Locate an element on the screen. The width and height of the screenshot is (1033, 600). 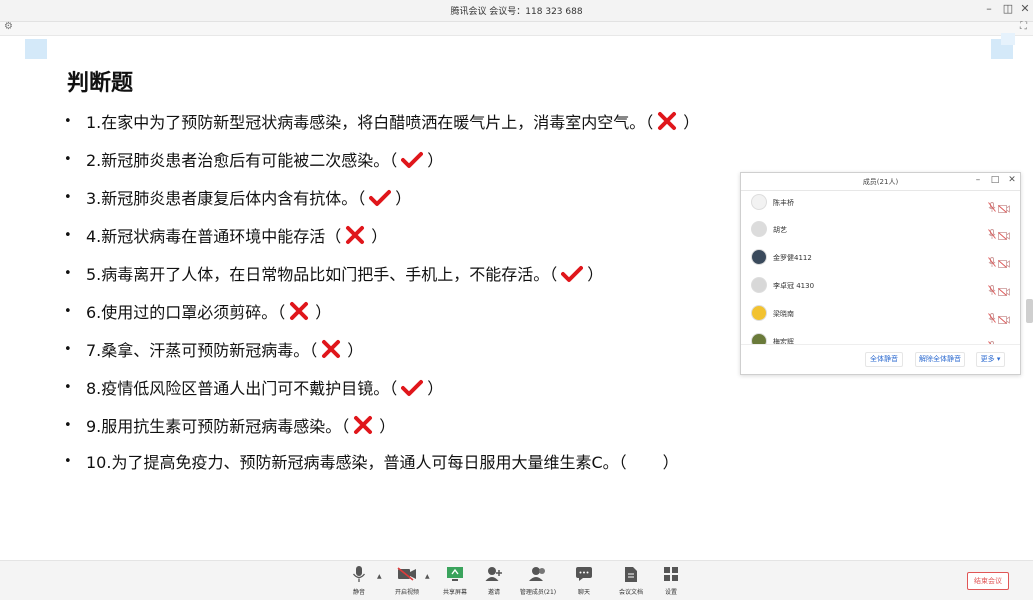
question-text: 7.桑拿、汗蒸可预防新冠病毒。（ is located at coordinates (202, 350).